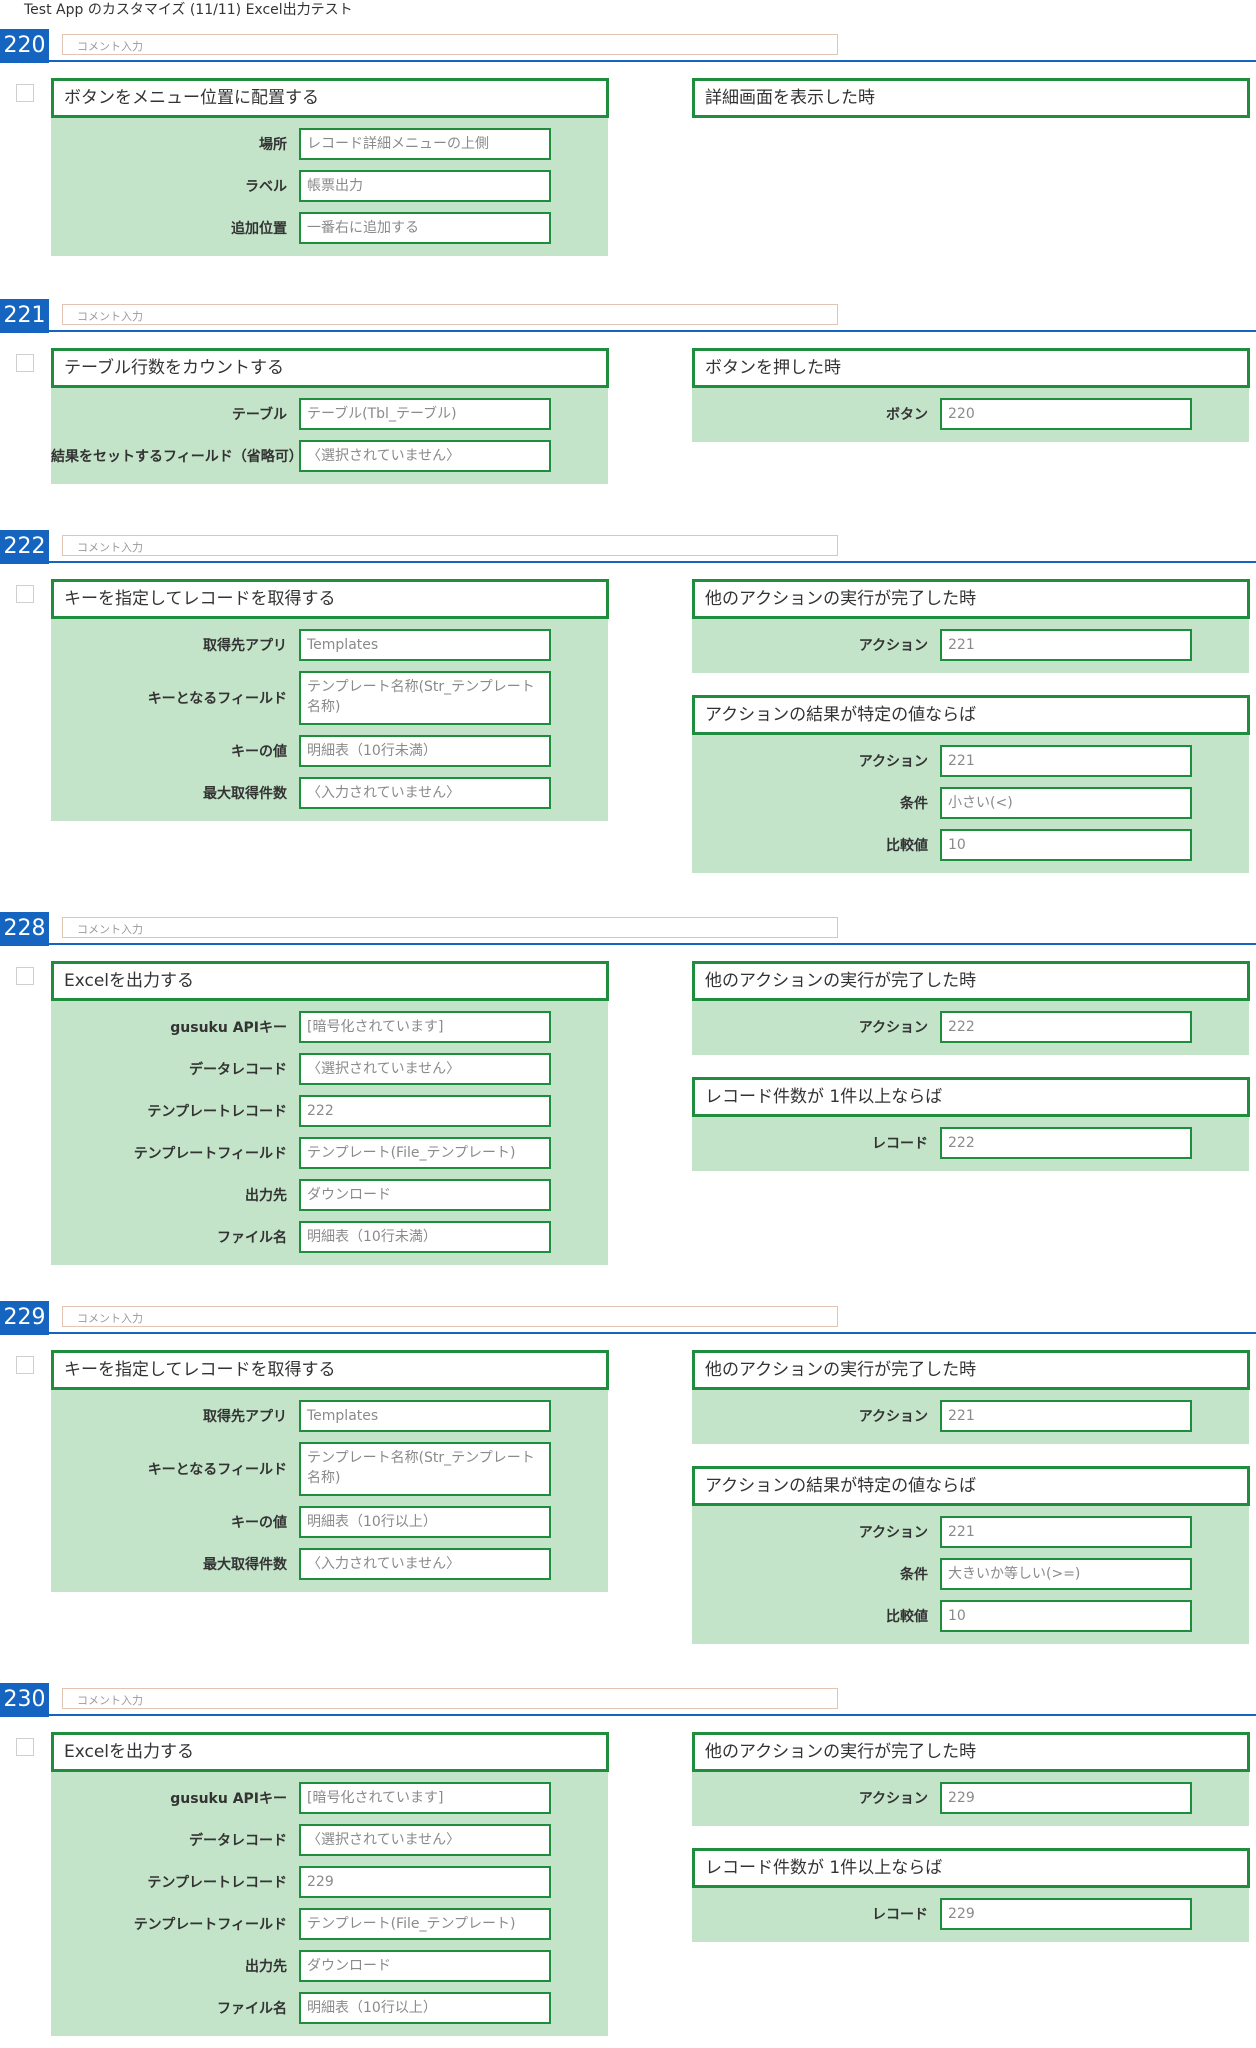  Describe the element at coordinates (330, 368) in the screenshot. I see `action-title: テーブル行数をカウントする` at that location.